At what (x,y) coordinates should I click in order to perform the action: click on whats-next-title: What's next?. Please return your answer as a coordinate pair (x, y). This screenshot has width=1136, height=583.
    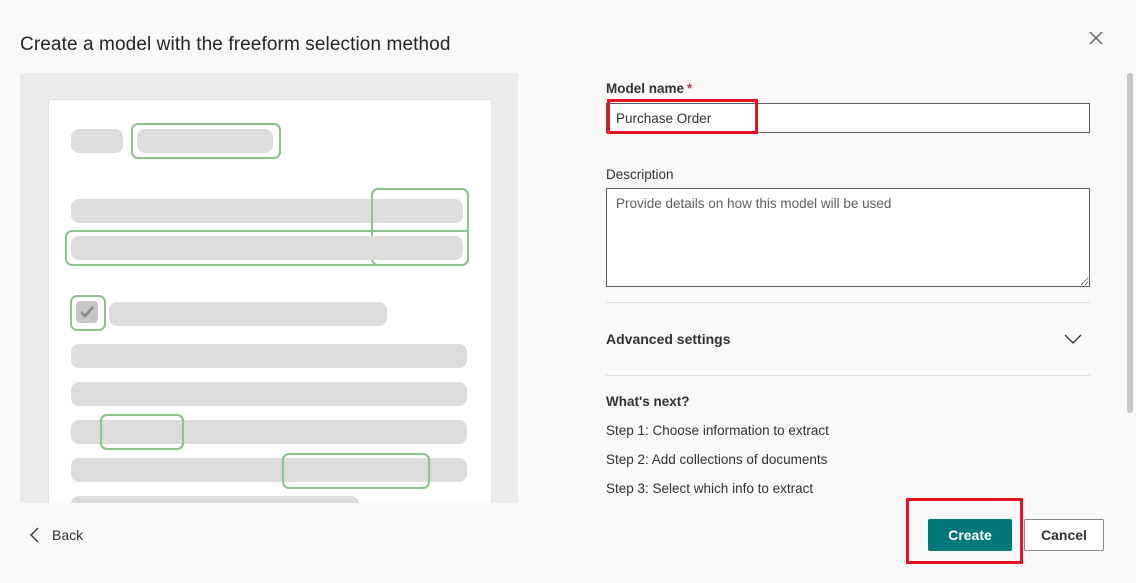
    Looking at the image, I should click on (648, 401).